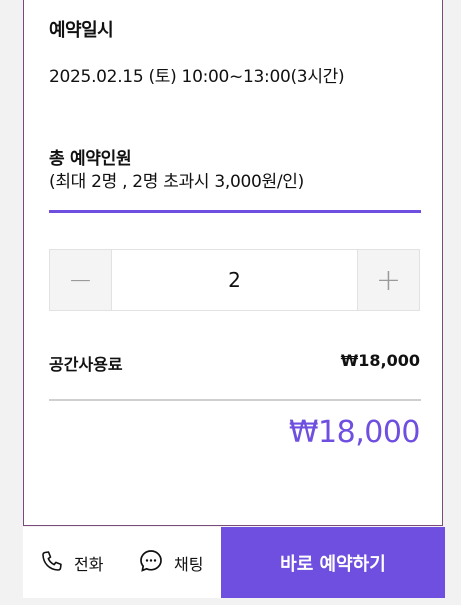 The height and width of the screenshot is (605, 461). Describe the element at coordinates (235, 400) in the screenshot. I see `price-divider` at that location.